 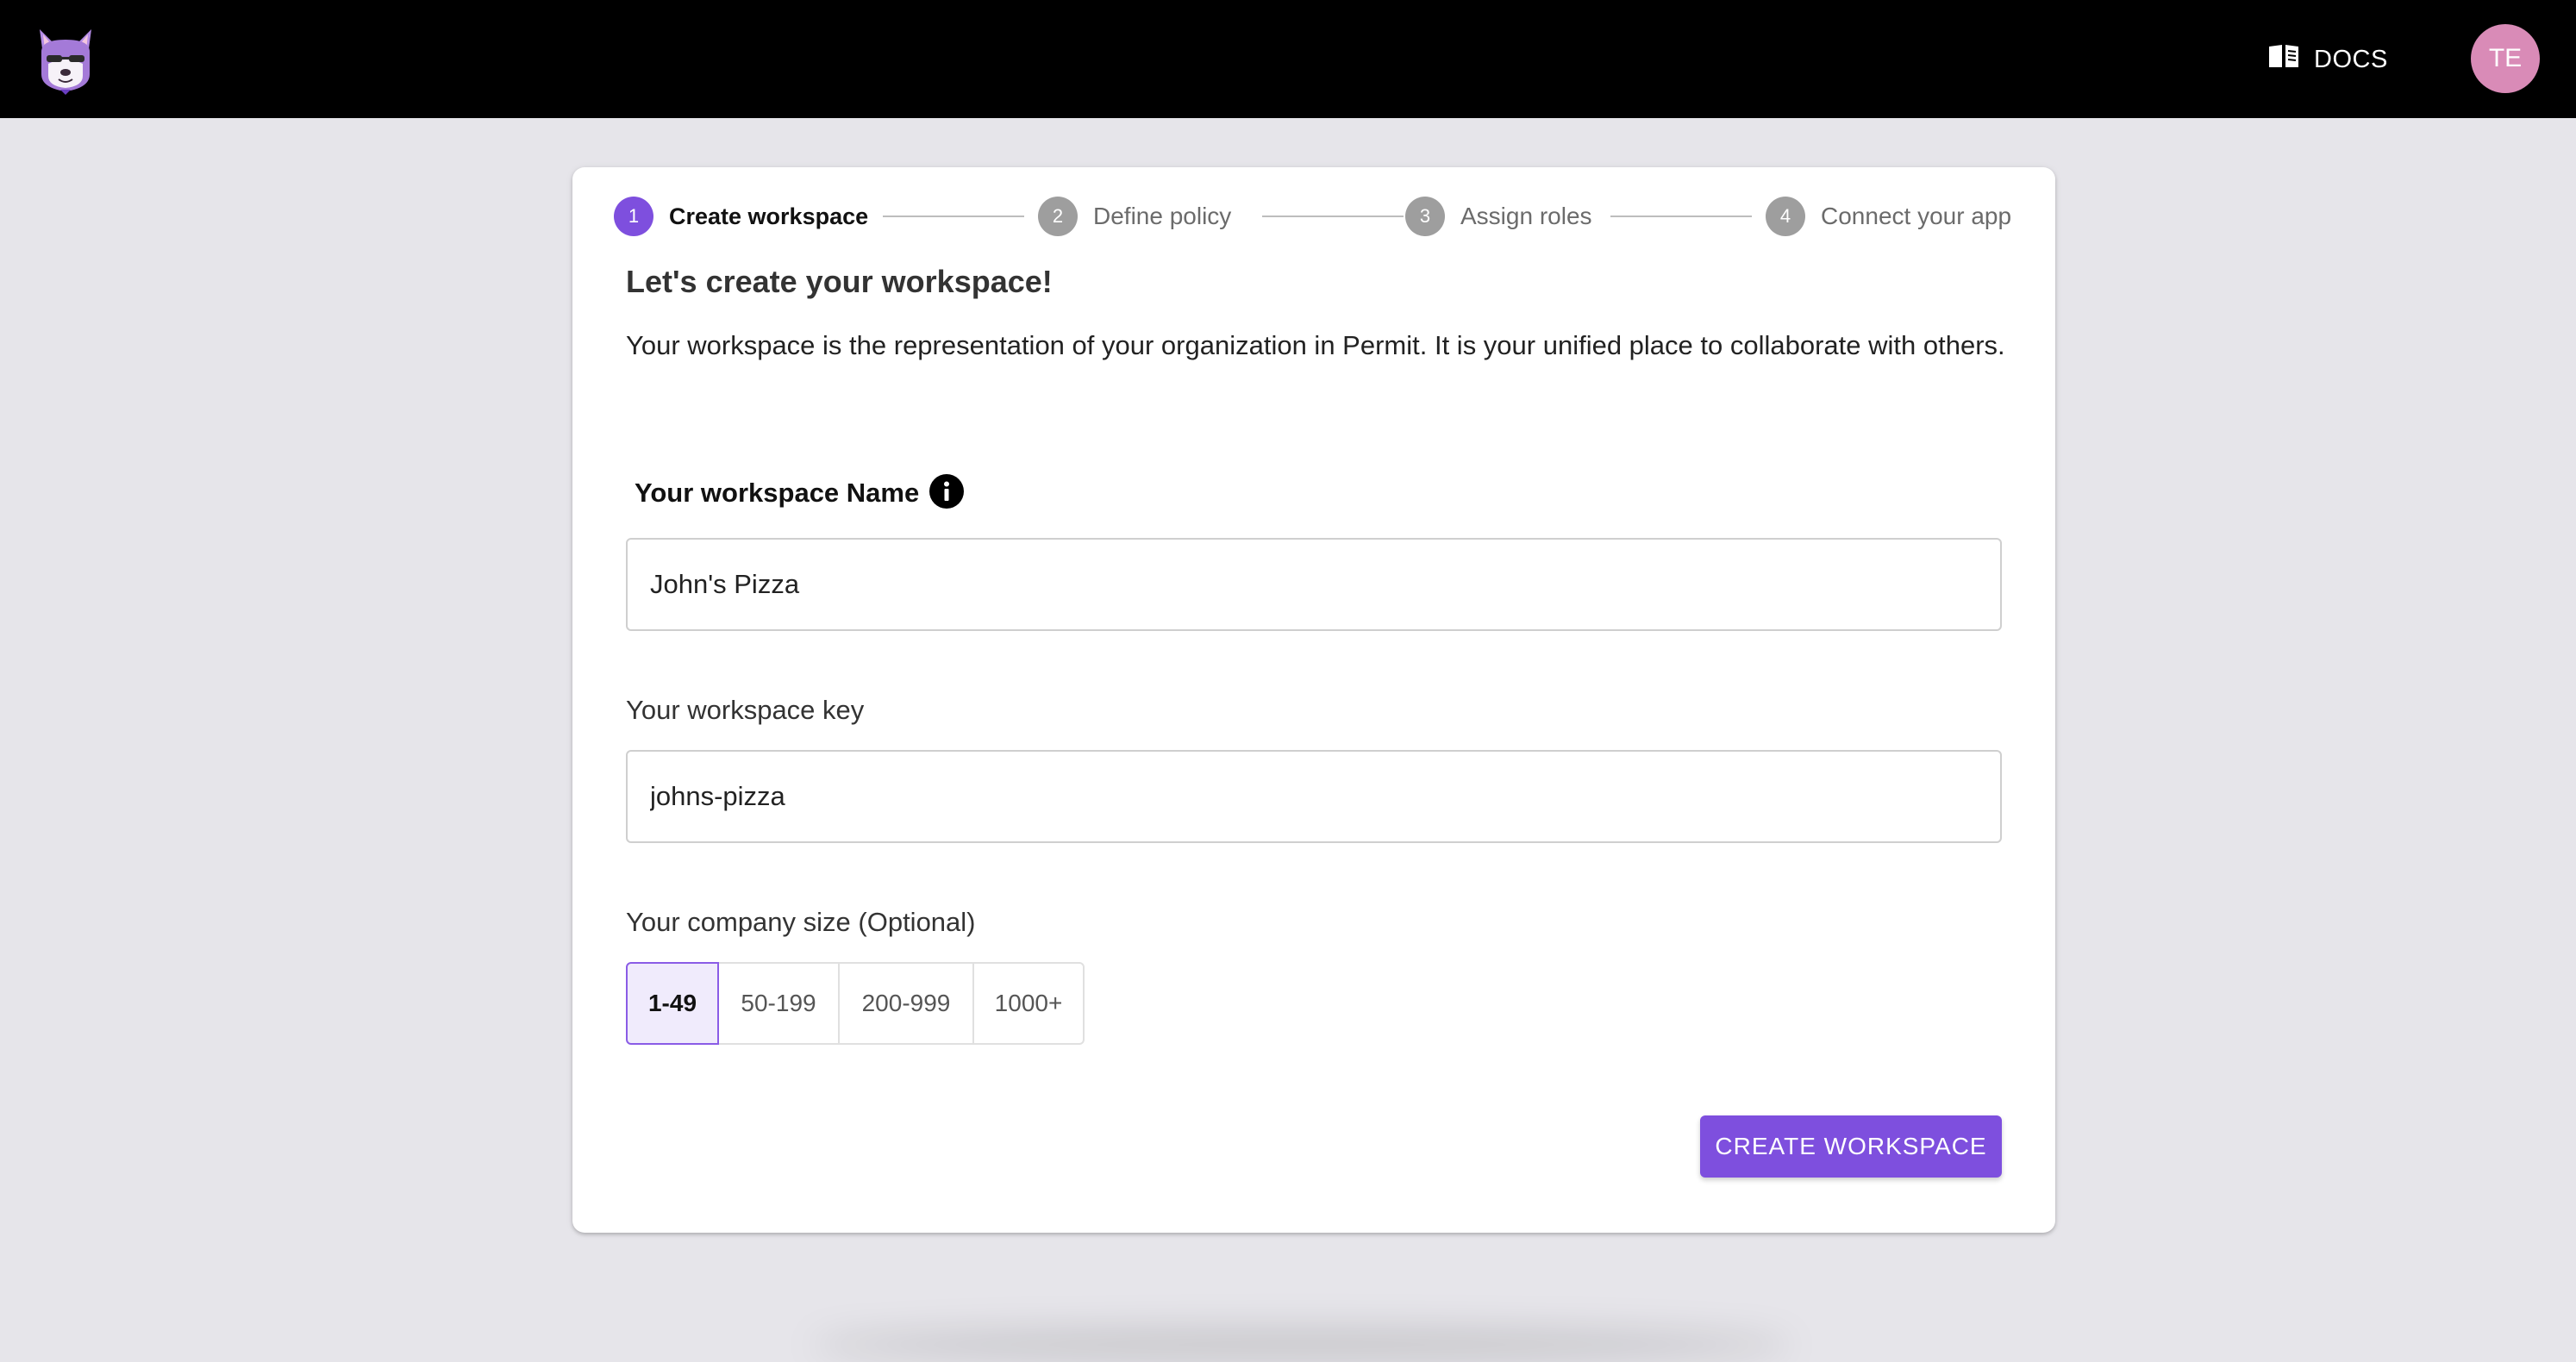 What do you see at coordinates (745, 710) in the screenshot?
I see `workspace-key-label: Your workspace key` at bounding box center [745, 710].